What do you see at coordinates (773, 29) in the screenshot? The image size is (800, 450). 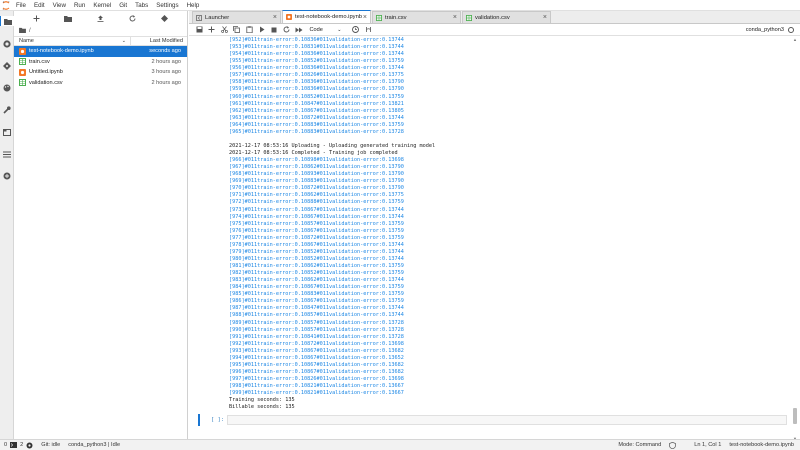 I see `kernel-indicator: conda_python3` at bounding box center [773, 29].